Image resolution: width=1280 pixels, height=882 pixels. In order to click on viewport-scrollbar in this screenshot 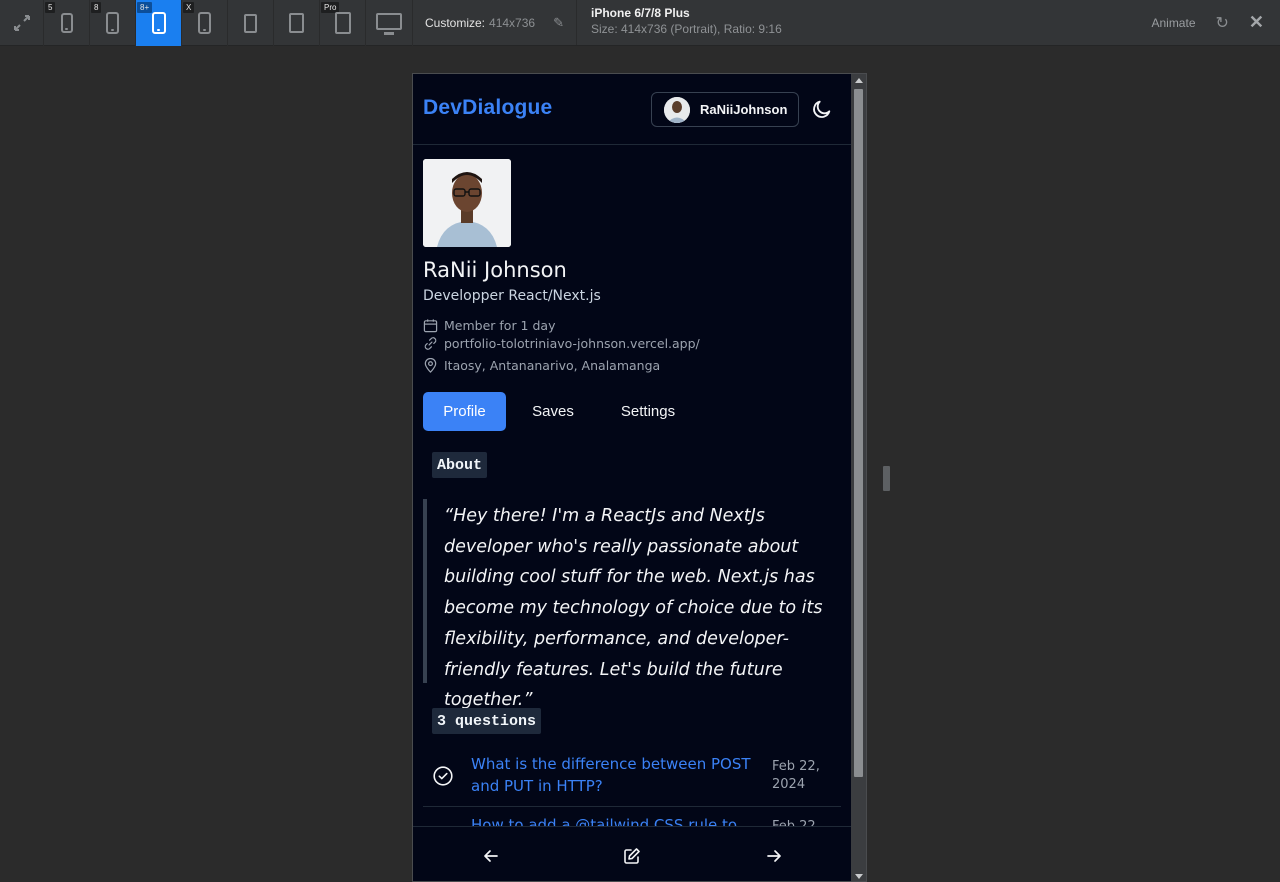, I will do `click(858, 477)`.